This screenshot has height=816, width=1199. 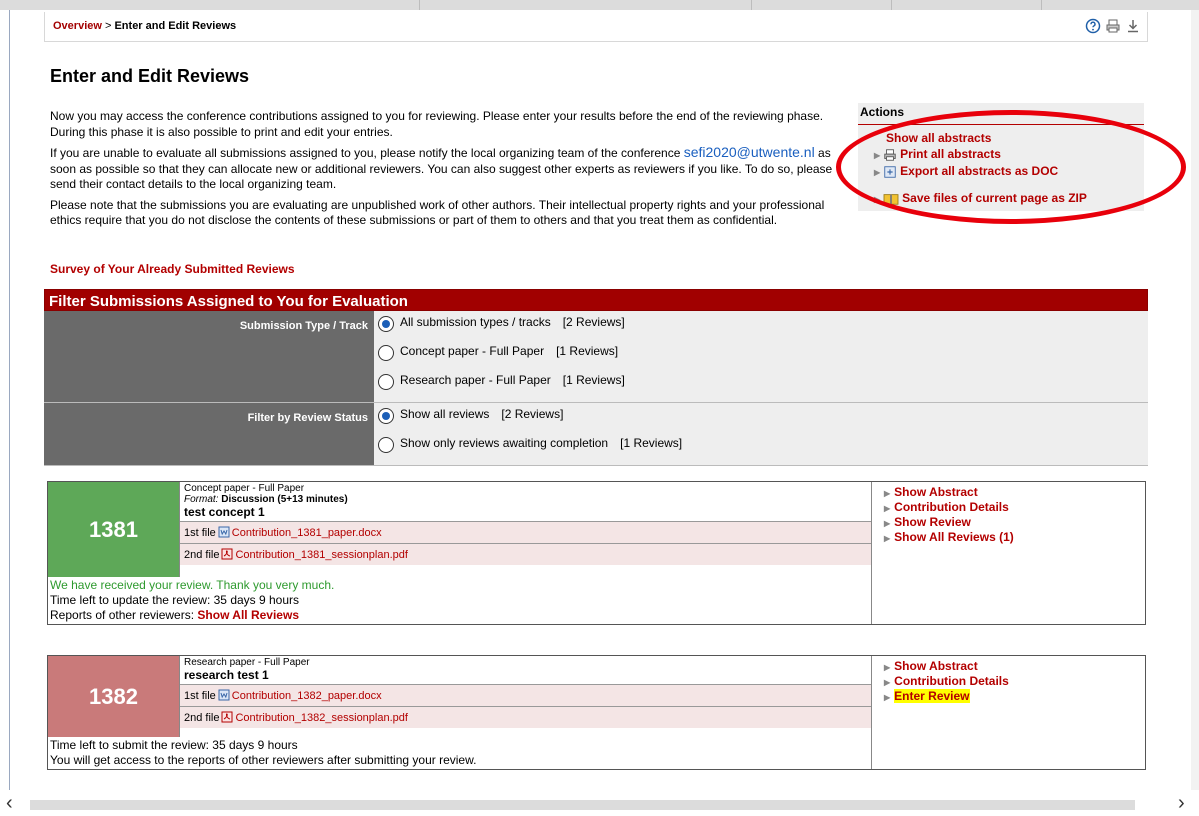 What do you see at coordinates (532, 414) in the screenshot?
I see `status-option-count: [2 Reviews]` at bounding box center [532, 414].